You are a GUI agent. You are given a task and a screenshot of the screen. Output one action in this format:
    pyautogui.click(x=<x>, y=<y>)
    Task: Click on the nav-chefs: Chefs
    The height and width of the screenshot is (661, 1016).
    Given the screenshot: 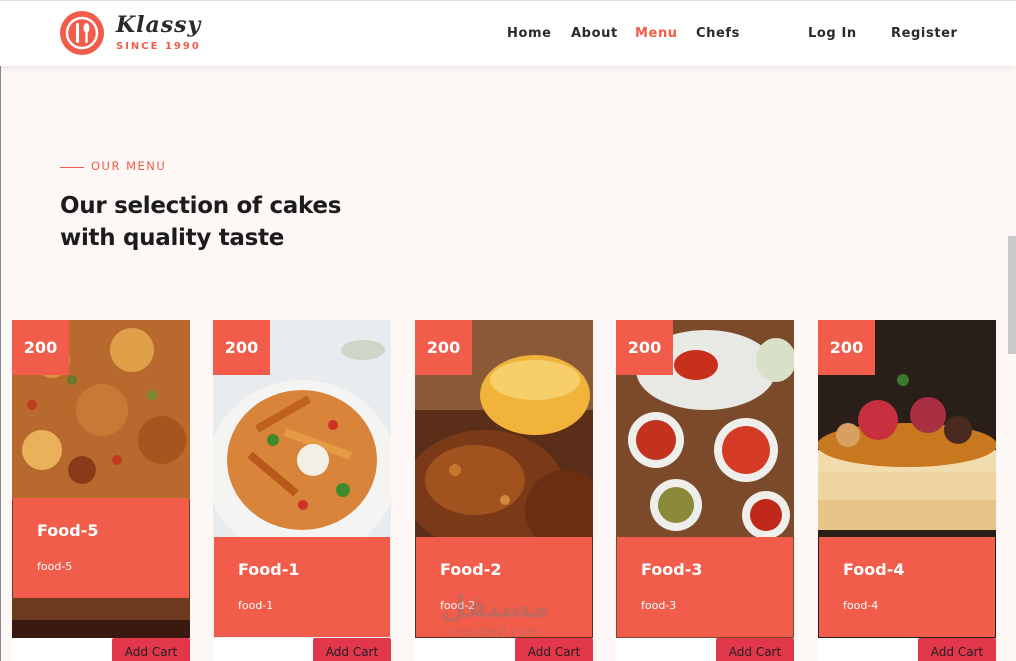 What is the action you would take?
    pyautogui.click(x=718, y=33)
    